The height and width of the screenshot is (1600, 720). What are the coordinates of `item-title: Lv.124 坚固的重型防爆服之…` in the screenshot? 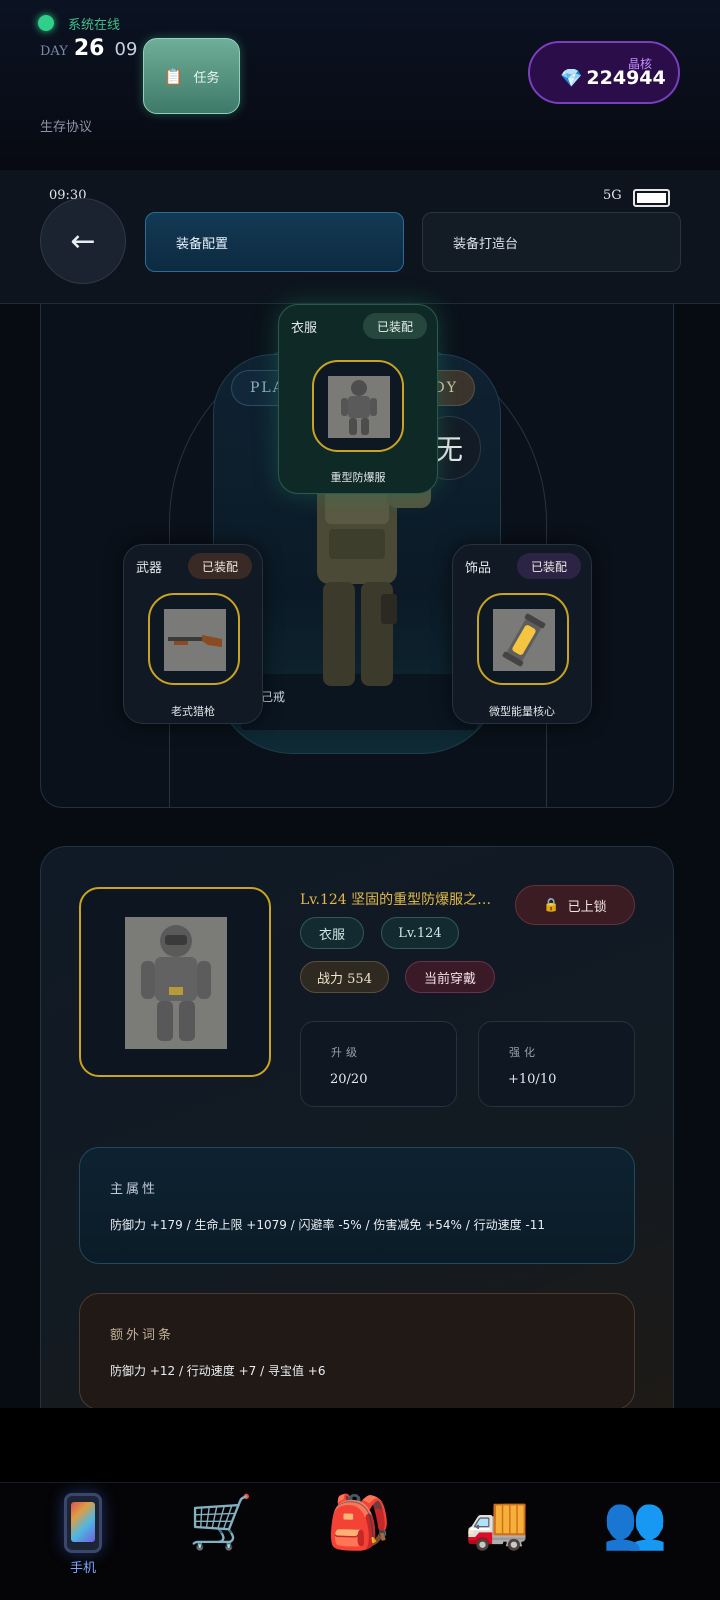 It's located at (395, 900).